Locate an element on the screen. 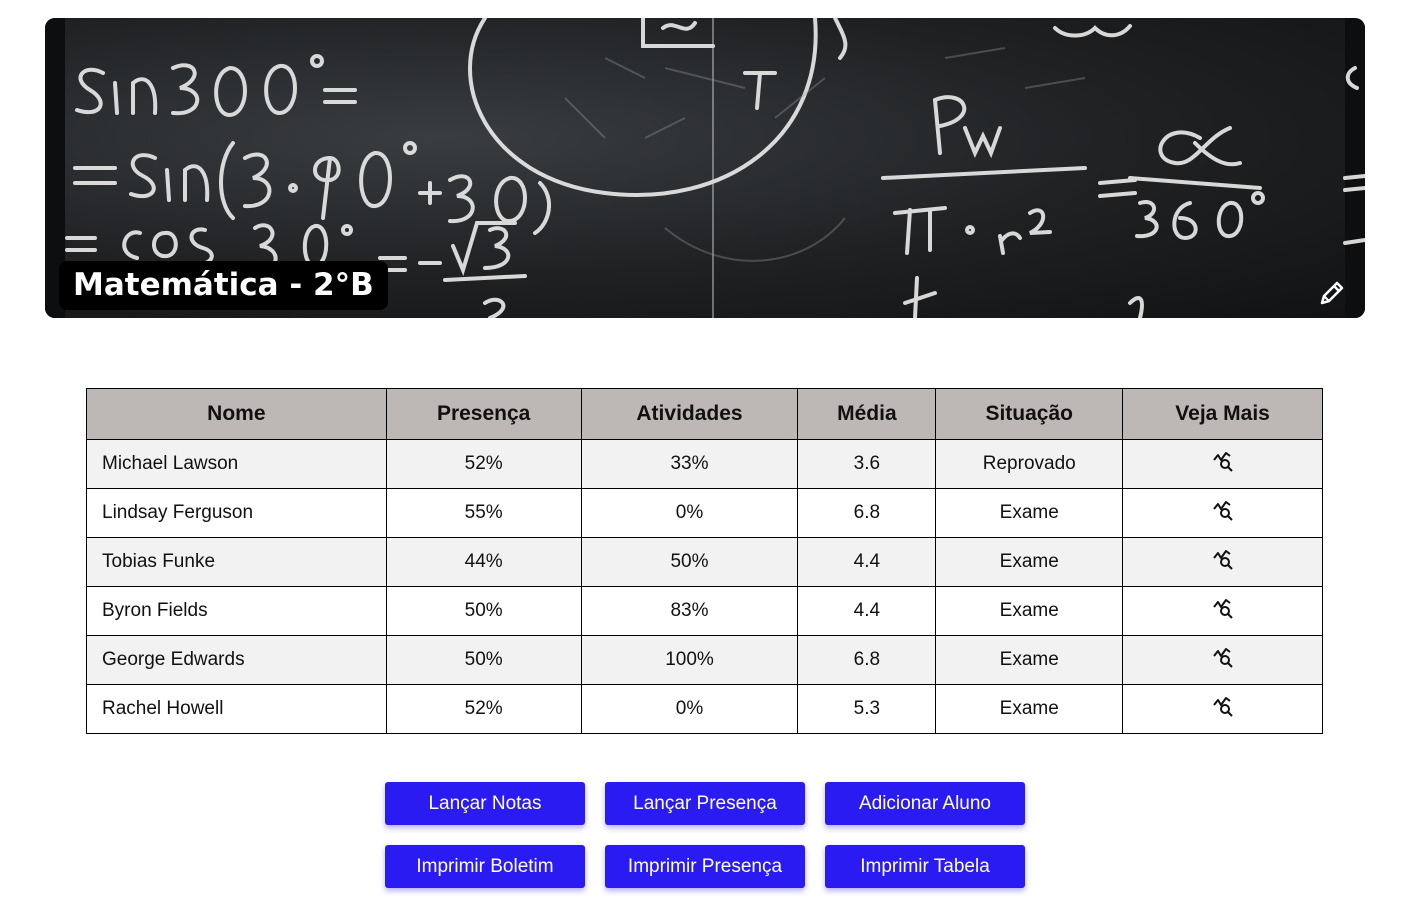 The height and width of the screenshot is (903, 1410). table-row: Rachel Howell 52% 0% 5.3 Exame is located at coordinates (704, 709).